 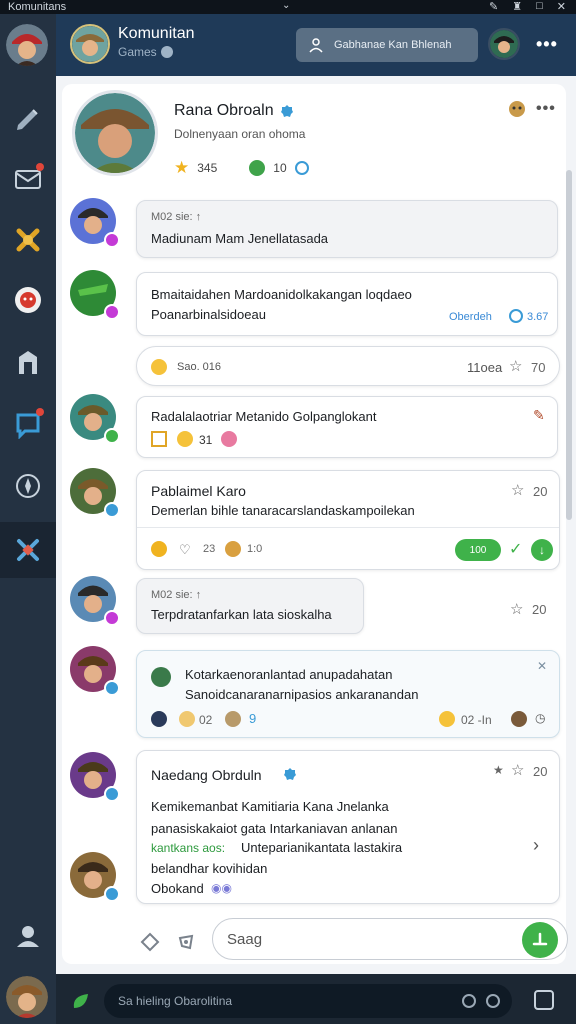 I want to click on notification-dot, so click(x=40, y=167).